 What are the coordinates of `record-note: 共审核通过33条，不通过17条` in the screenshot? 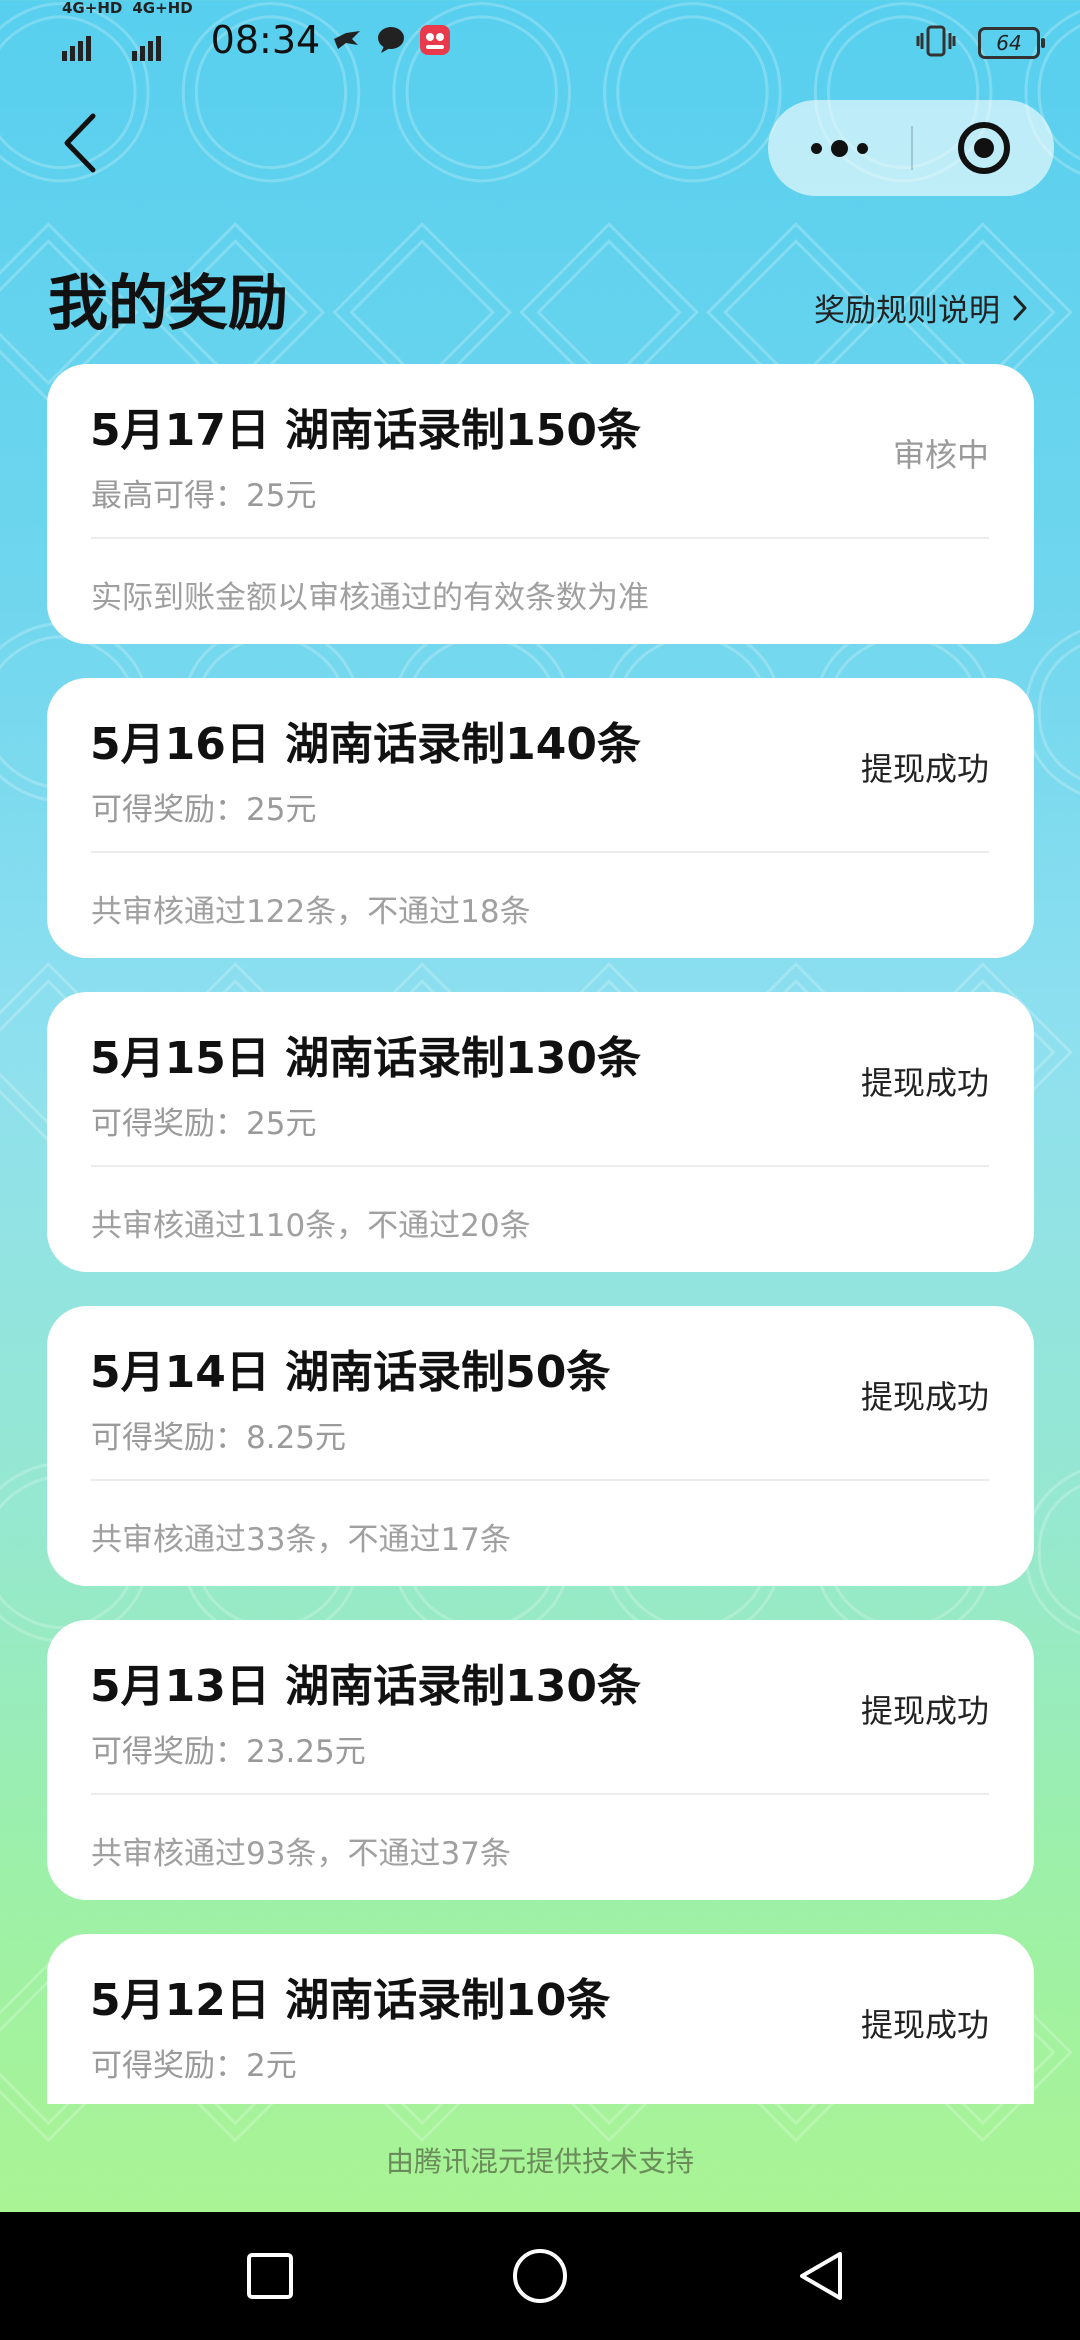 It's located at (301, 1540).